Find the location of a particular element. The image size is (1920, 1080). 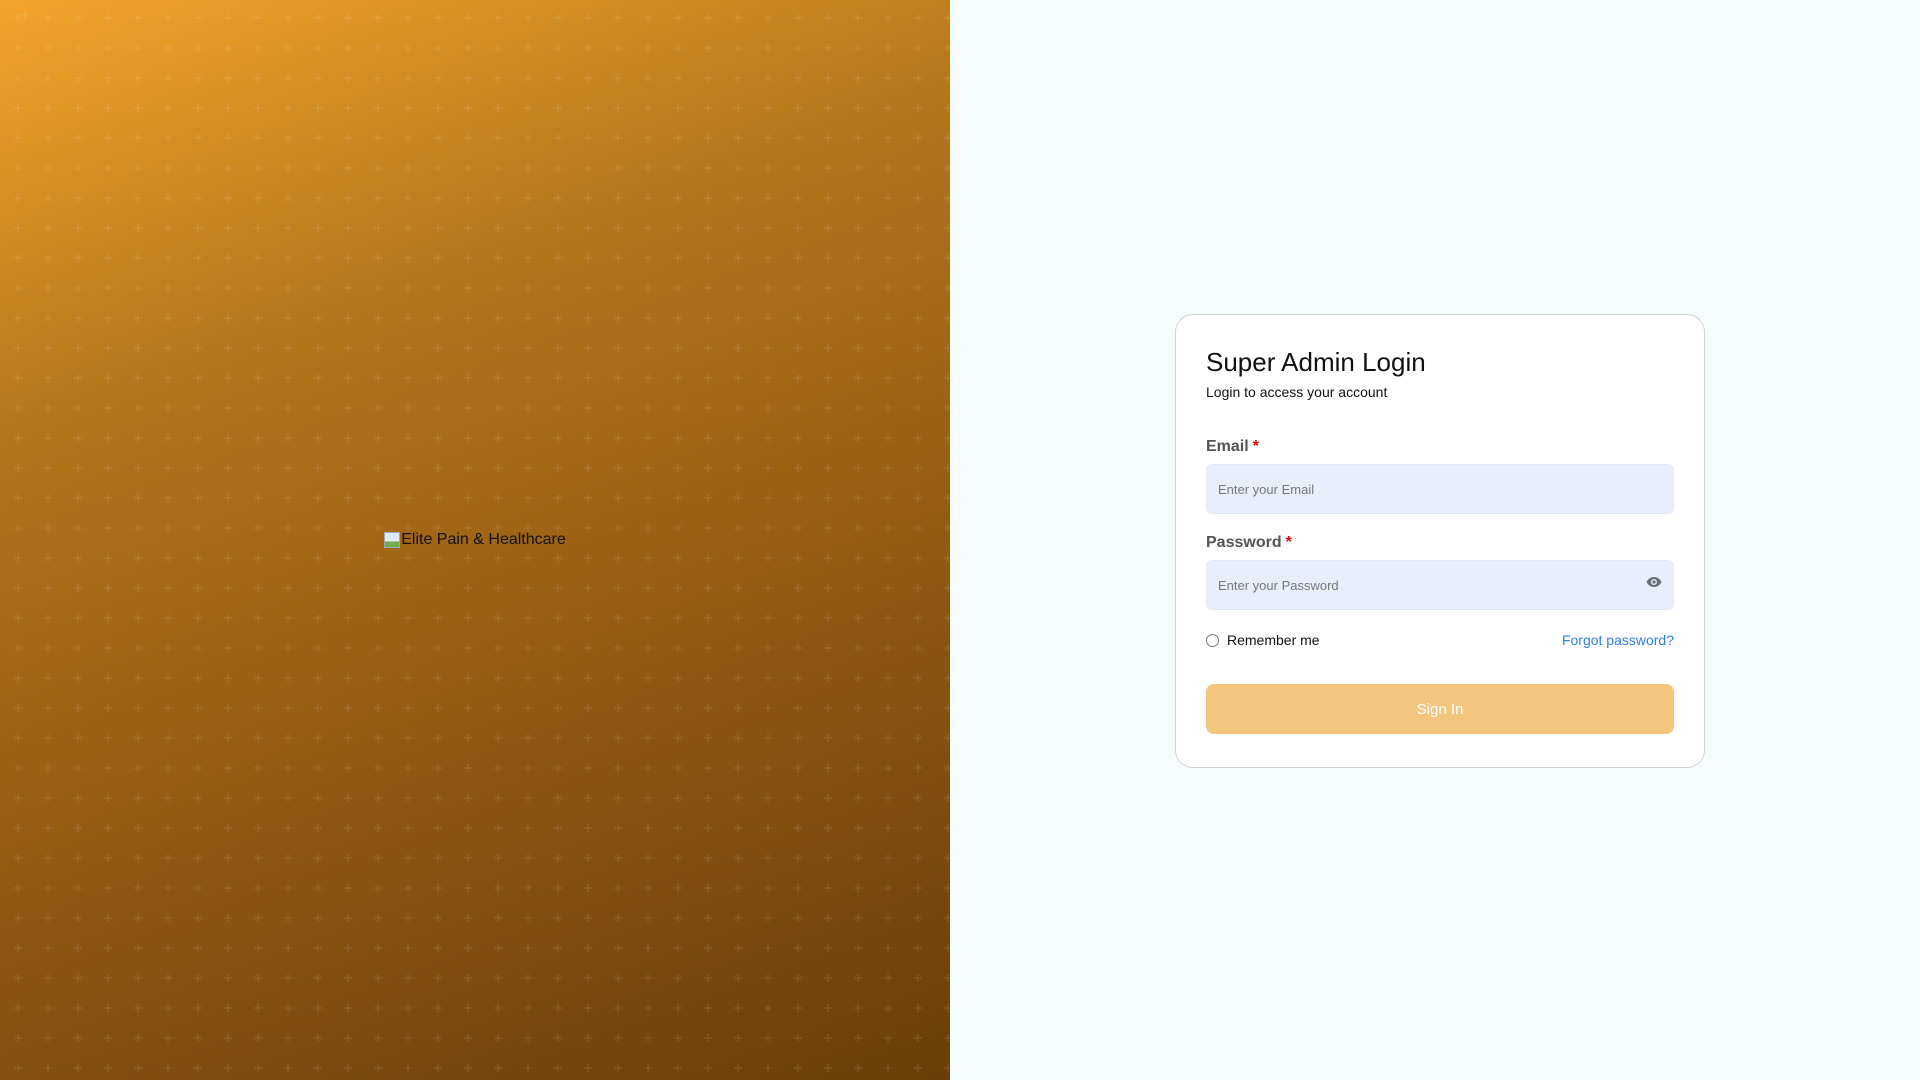

broken-image-icon is located at coordinates (392, 540).